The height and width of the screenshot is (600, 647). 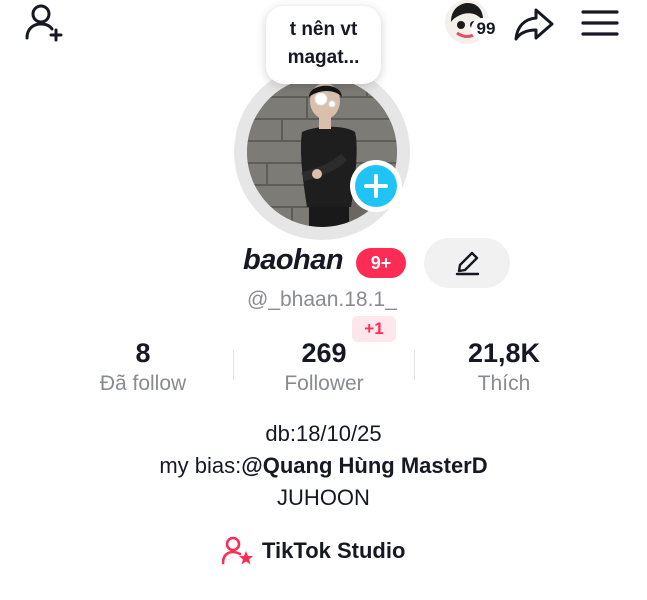 I want to click on bio-mention-link: @Quang Hùng MasterD, so click(x=364, y=465).